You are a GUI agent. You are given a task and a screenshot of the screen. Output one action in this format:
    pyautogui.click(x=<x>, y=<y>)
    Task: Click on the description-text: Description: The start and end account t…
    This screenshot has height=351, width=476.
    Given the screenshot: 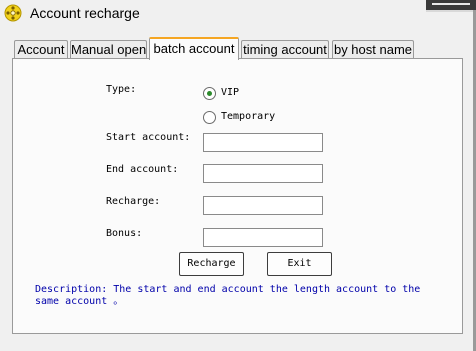 What is the action you would take?
    pyautogui.click(x=235, y=296)
    